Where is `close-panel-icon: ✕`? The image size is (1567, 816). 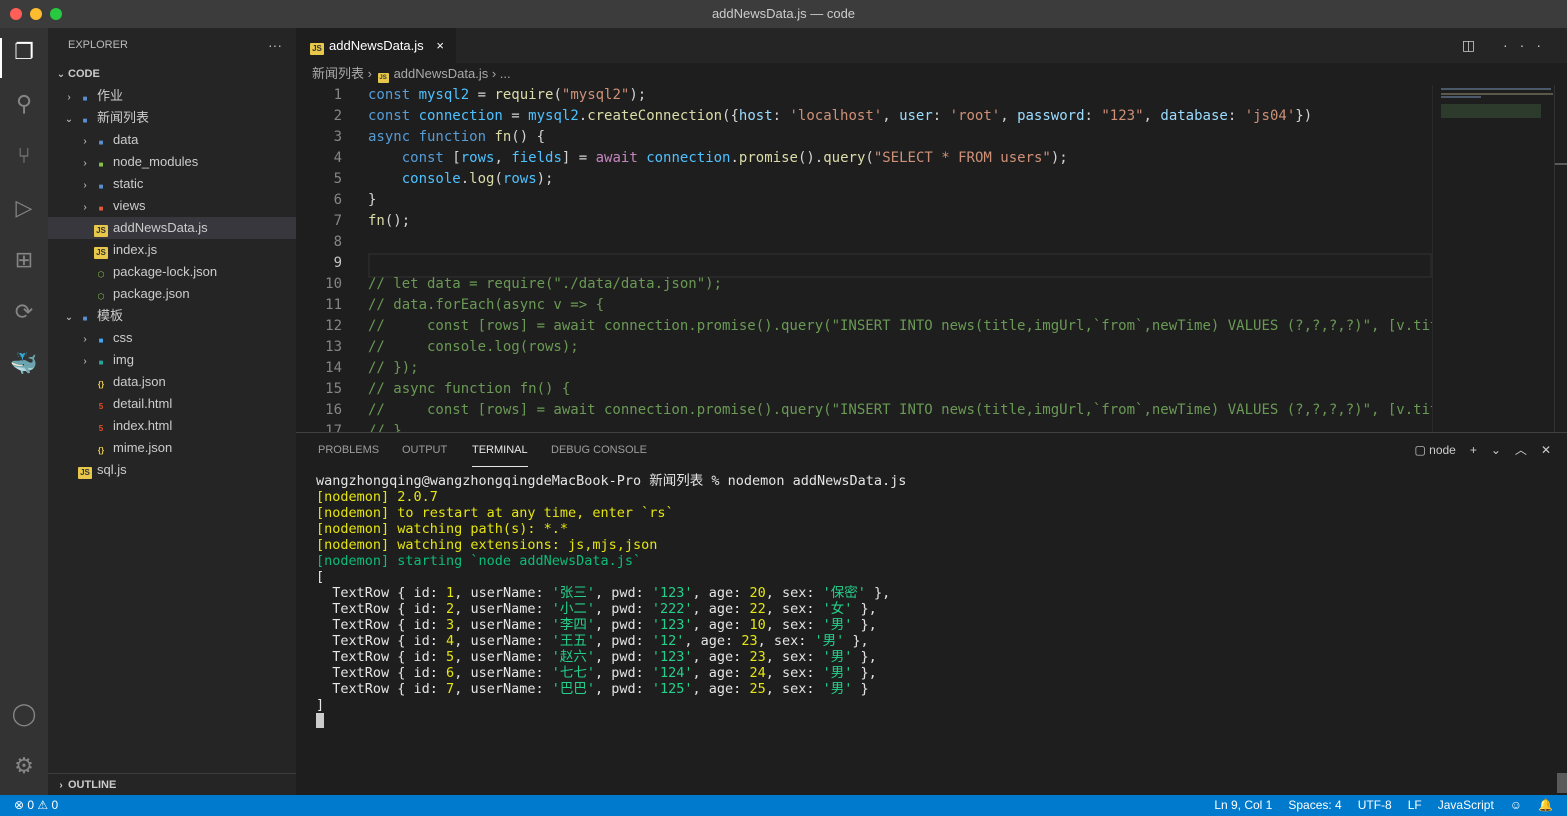 close-panel-icon: ✕ is located at coordinates (1546, 450).